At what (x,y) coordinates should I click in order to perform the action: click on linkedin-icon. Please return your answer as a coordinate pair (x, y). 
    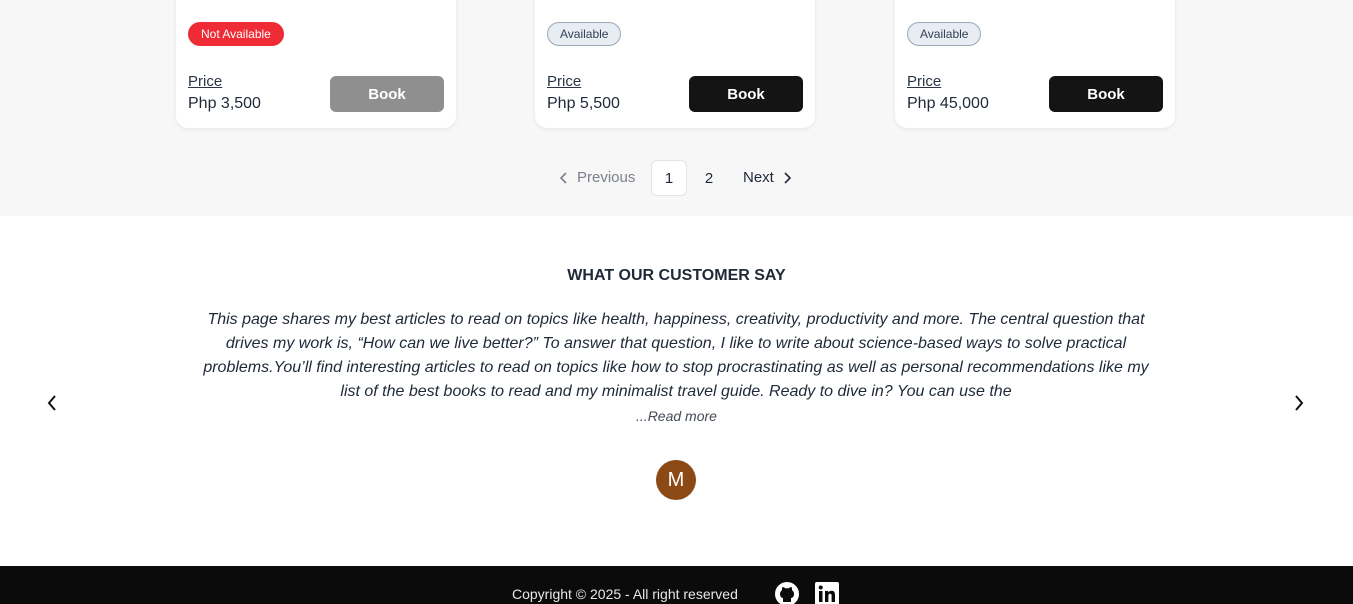
    Looking at the image, I should click on (827, 593).